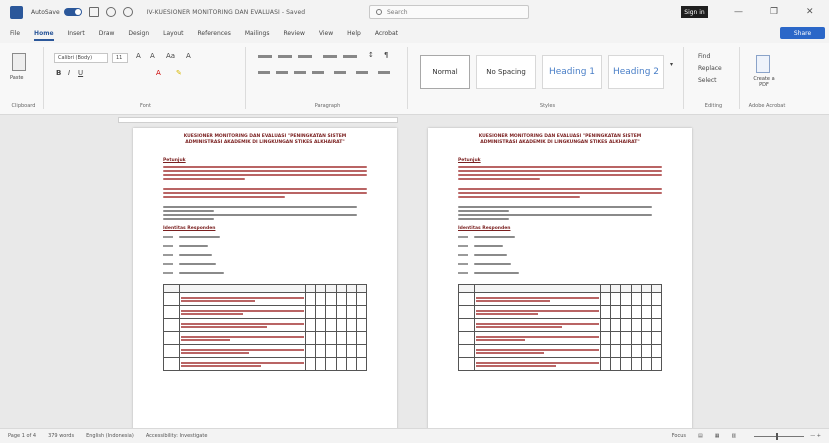  Describe the element at coordinates (371, 55) in the screenshot. I see `sort-icon: ↕` at that location.